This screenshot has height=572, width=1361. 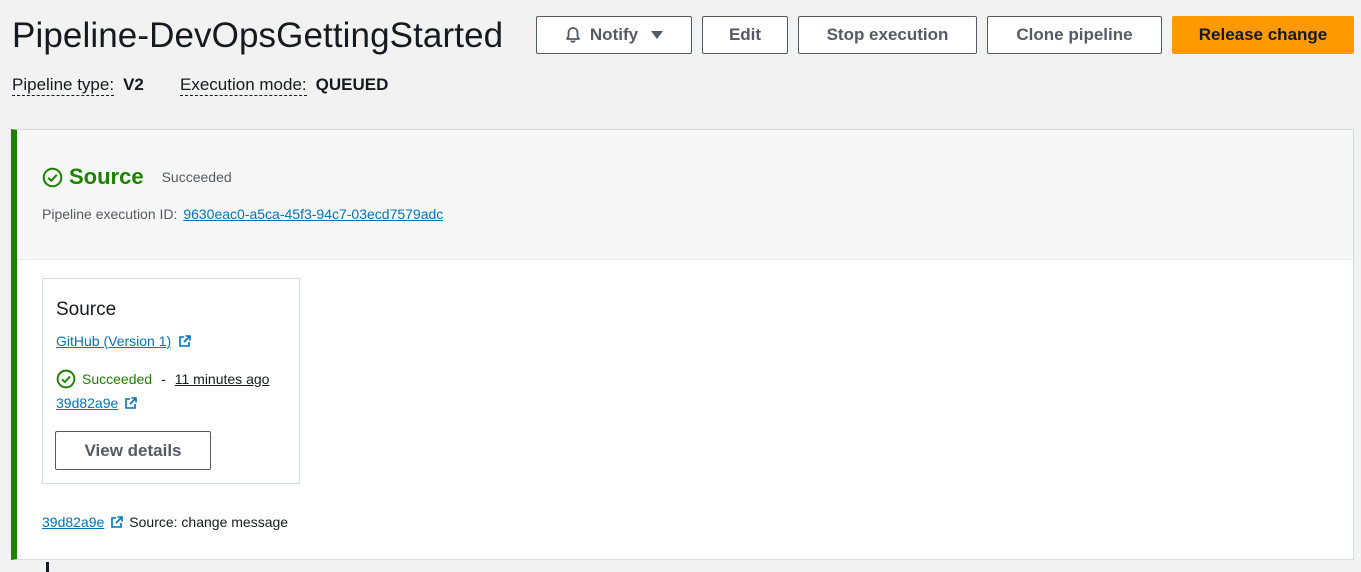 What do you see at coordinates (73, 522) in the screenshot?
I see `footer-commit-link: 39d82a9e` at bounding box center [73, 522].